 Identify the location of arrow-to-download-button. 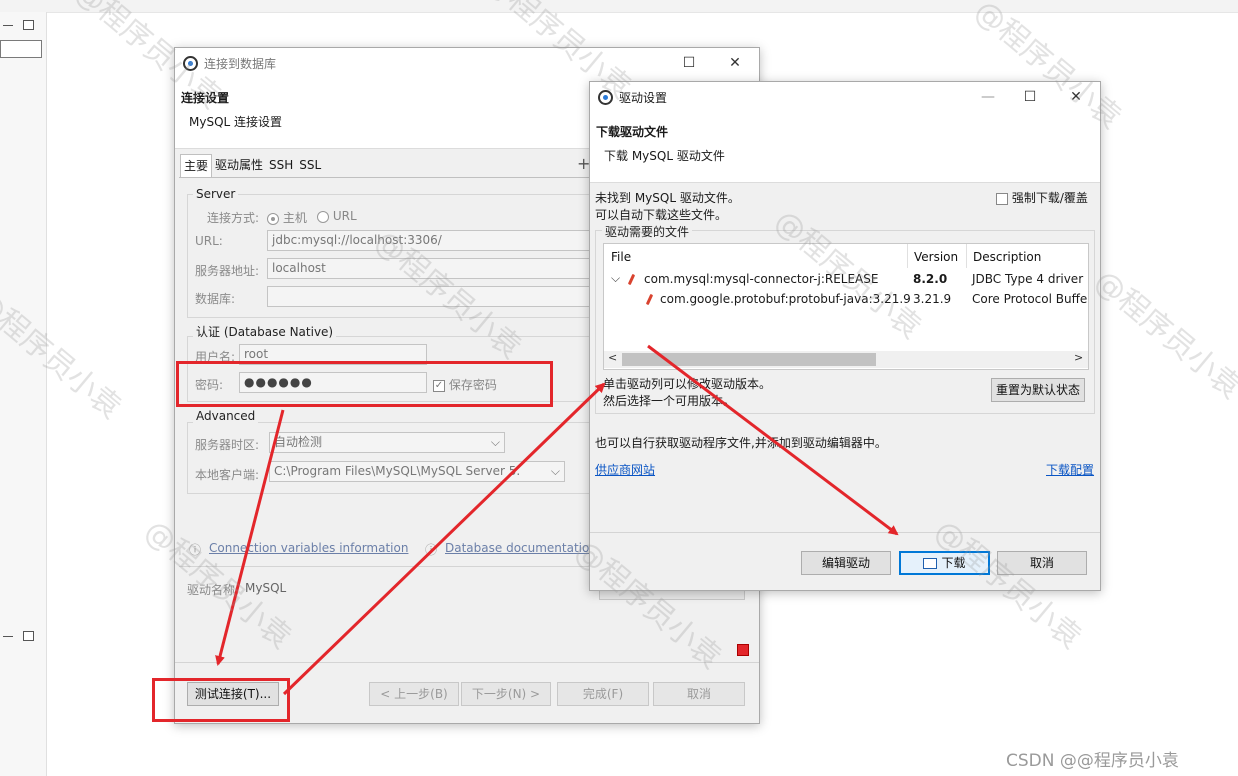
(773, 440).